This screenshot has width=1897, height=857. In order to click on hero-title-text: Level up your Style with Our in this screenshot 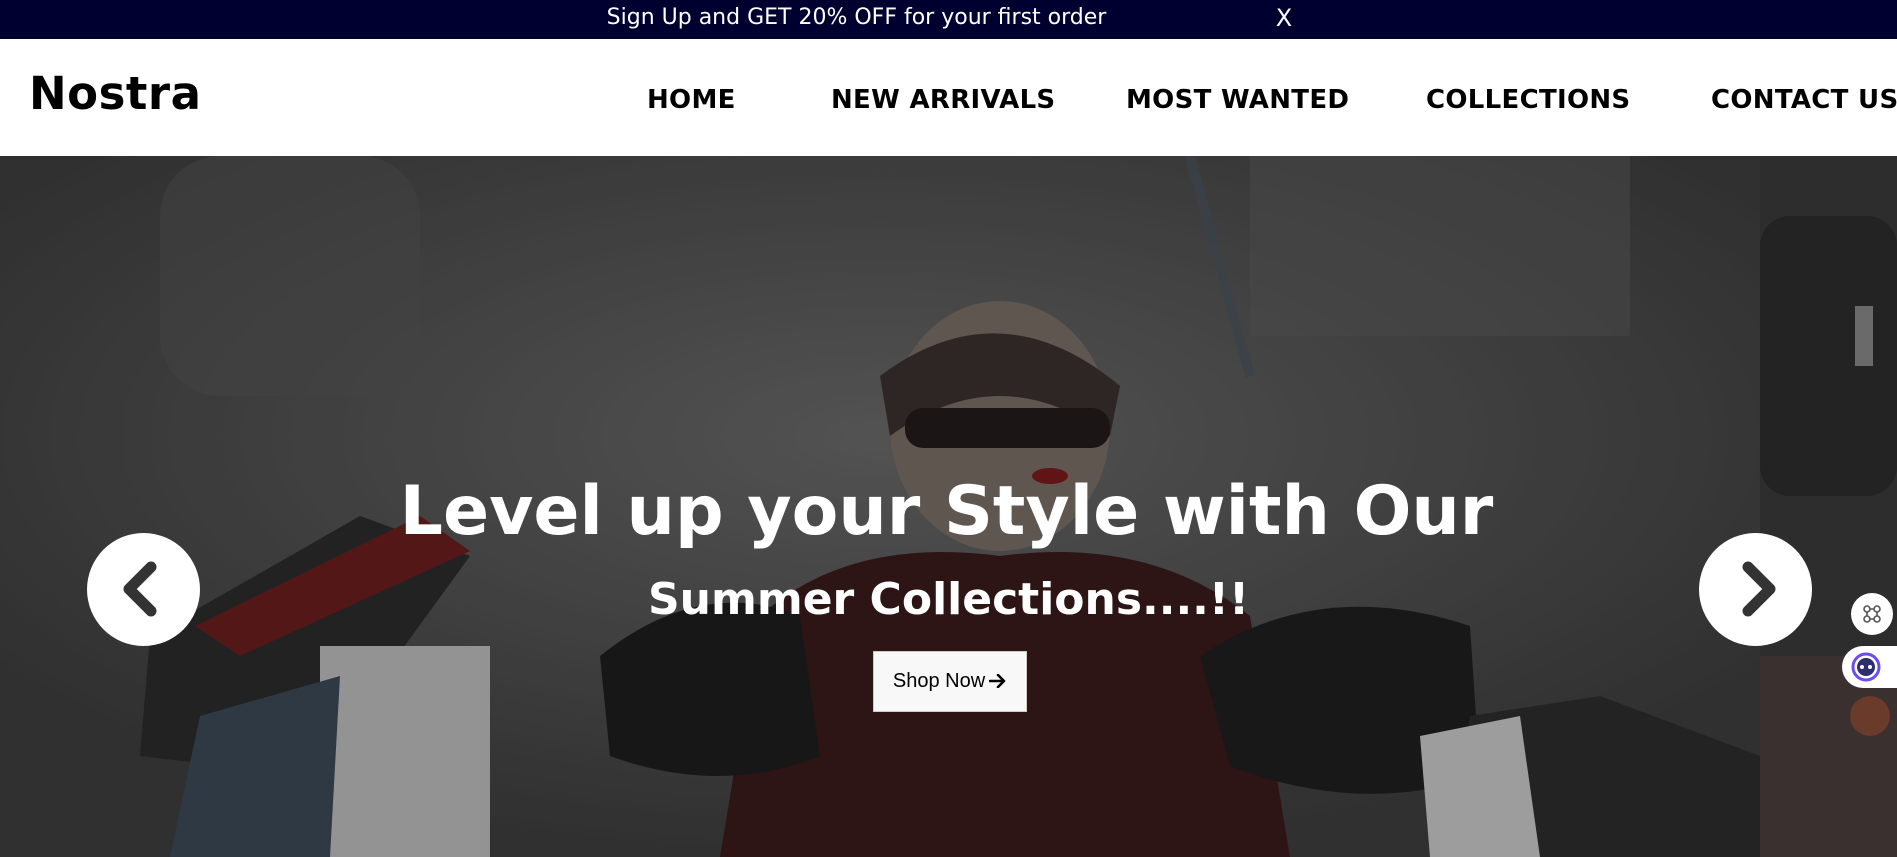, I will do `click(946, 511)`.